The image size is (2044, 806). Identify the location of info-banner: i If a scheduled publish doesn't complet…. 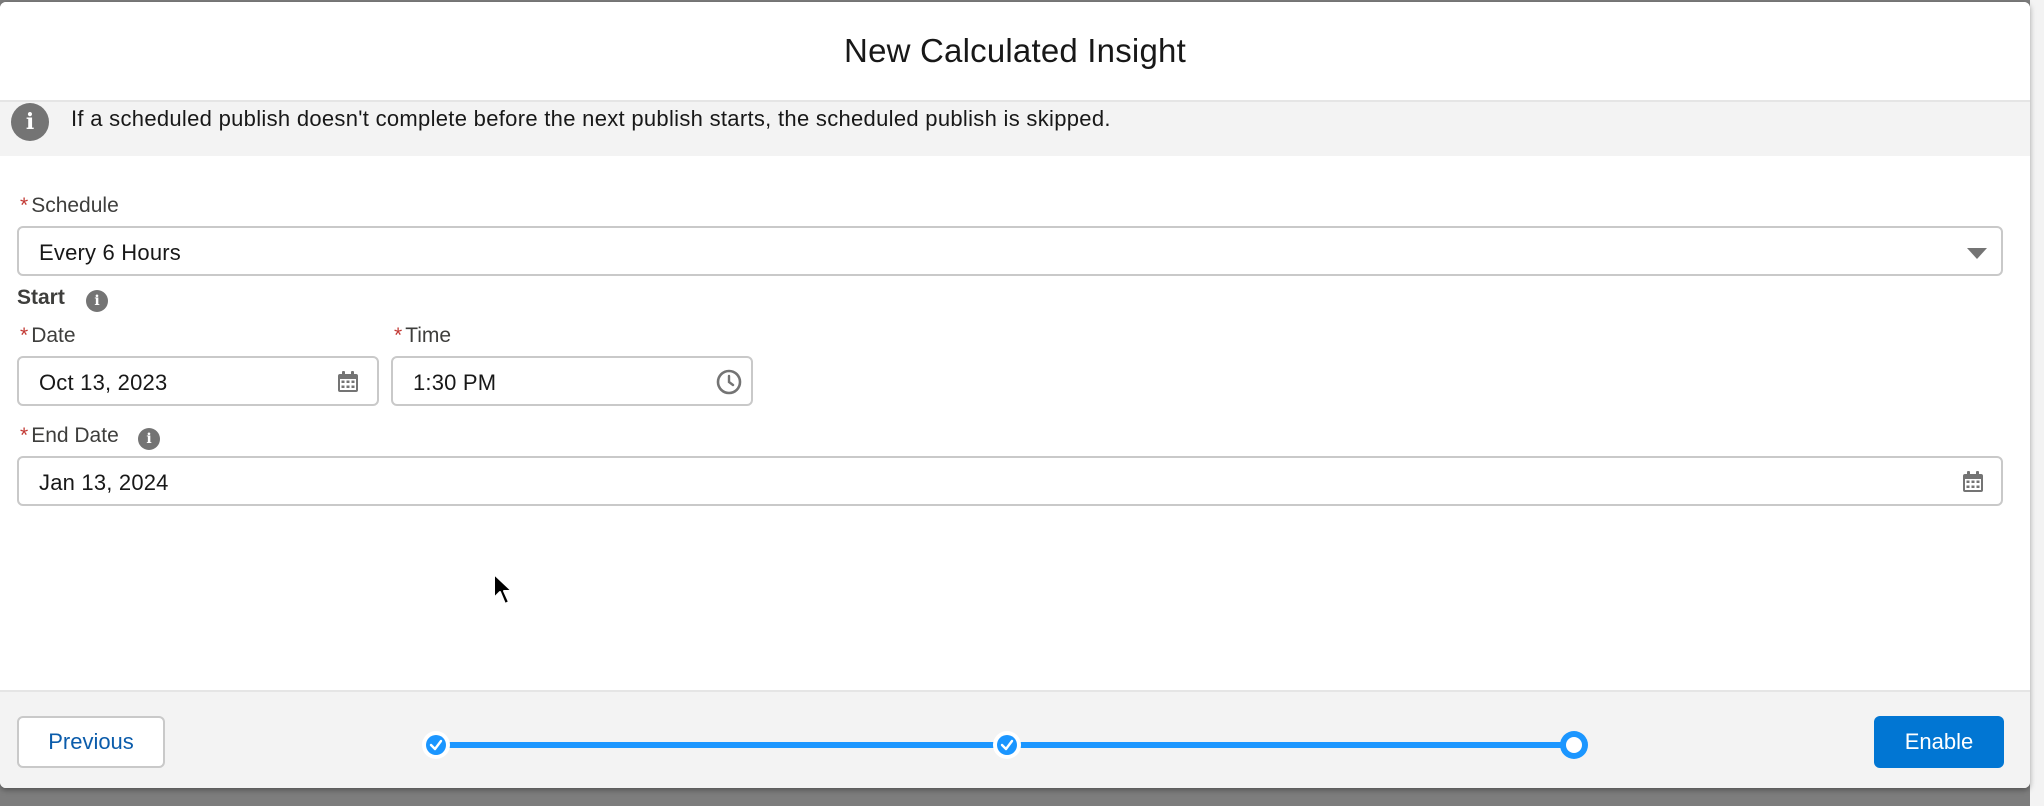
(1015, 129).